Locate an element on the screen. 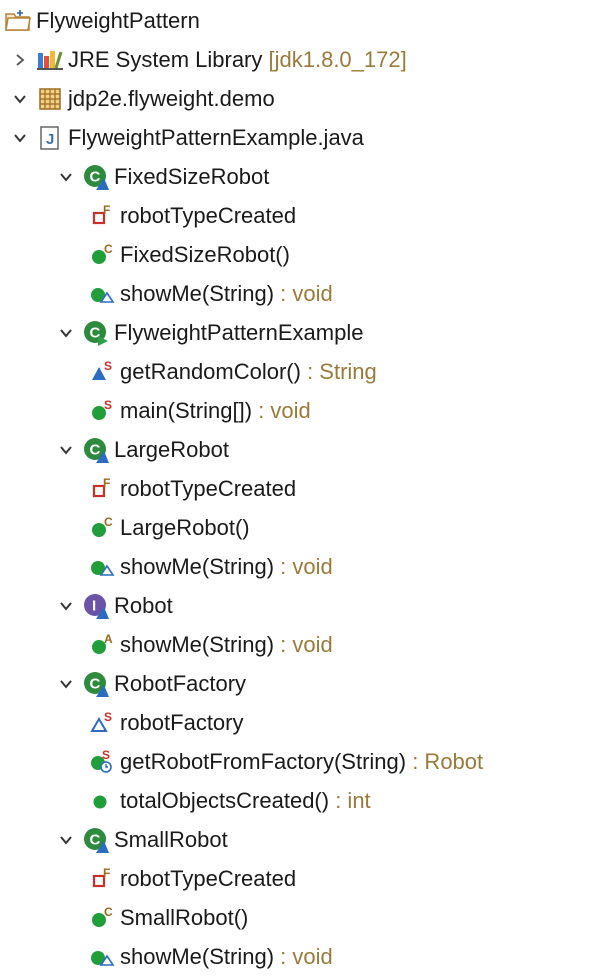 The width and height of the screenshot is (609, 976). tree-item-label: SmallRobot is located at coordinates (171, 839).